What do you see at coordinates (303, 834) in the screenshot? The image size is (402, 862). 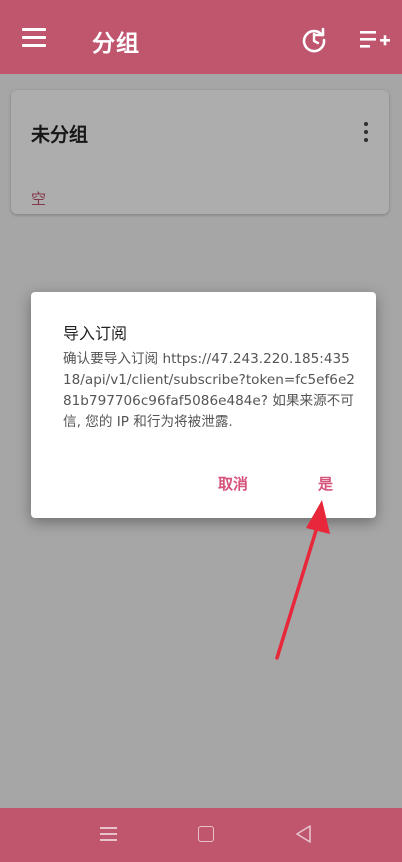 I see `nav-back-icon` at bounding box center [303, 834].